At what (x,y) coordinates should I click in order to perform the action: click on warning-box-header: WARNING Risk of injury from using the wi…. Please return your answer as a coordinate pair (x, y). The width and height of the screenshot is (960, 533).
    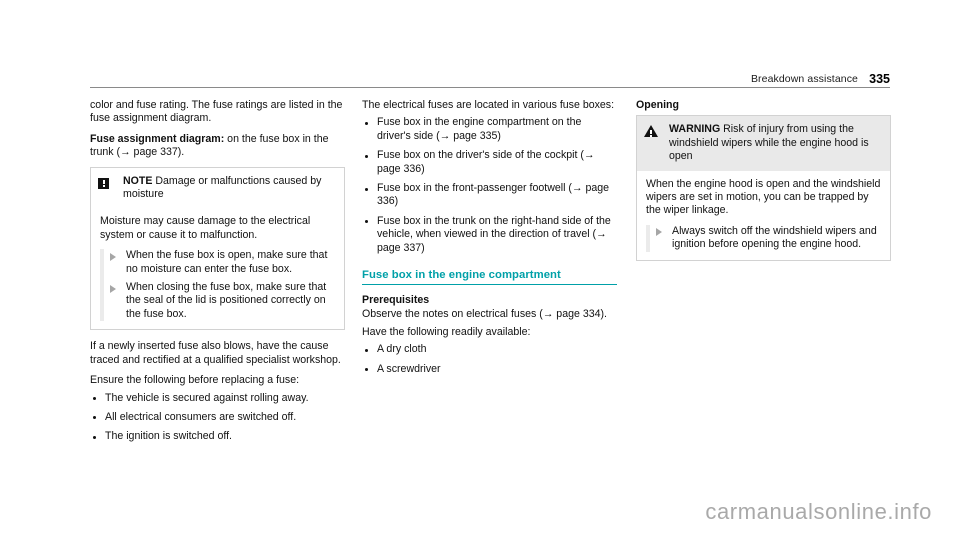
    Looking at the image, I should click on (763, 143).